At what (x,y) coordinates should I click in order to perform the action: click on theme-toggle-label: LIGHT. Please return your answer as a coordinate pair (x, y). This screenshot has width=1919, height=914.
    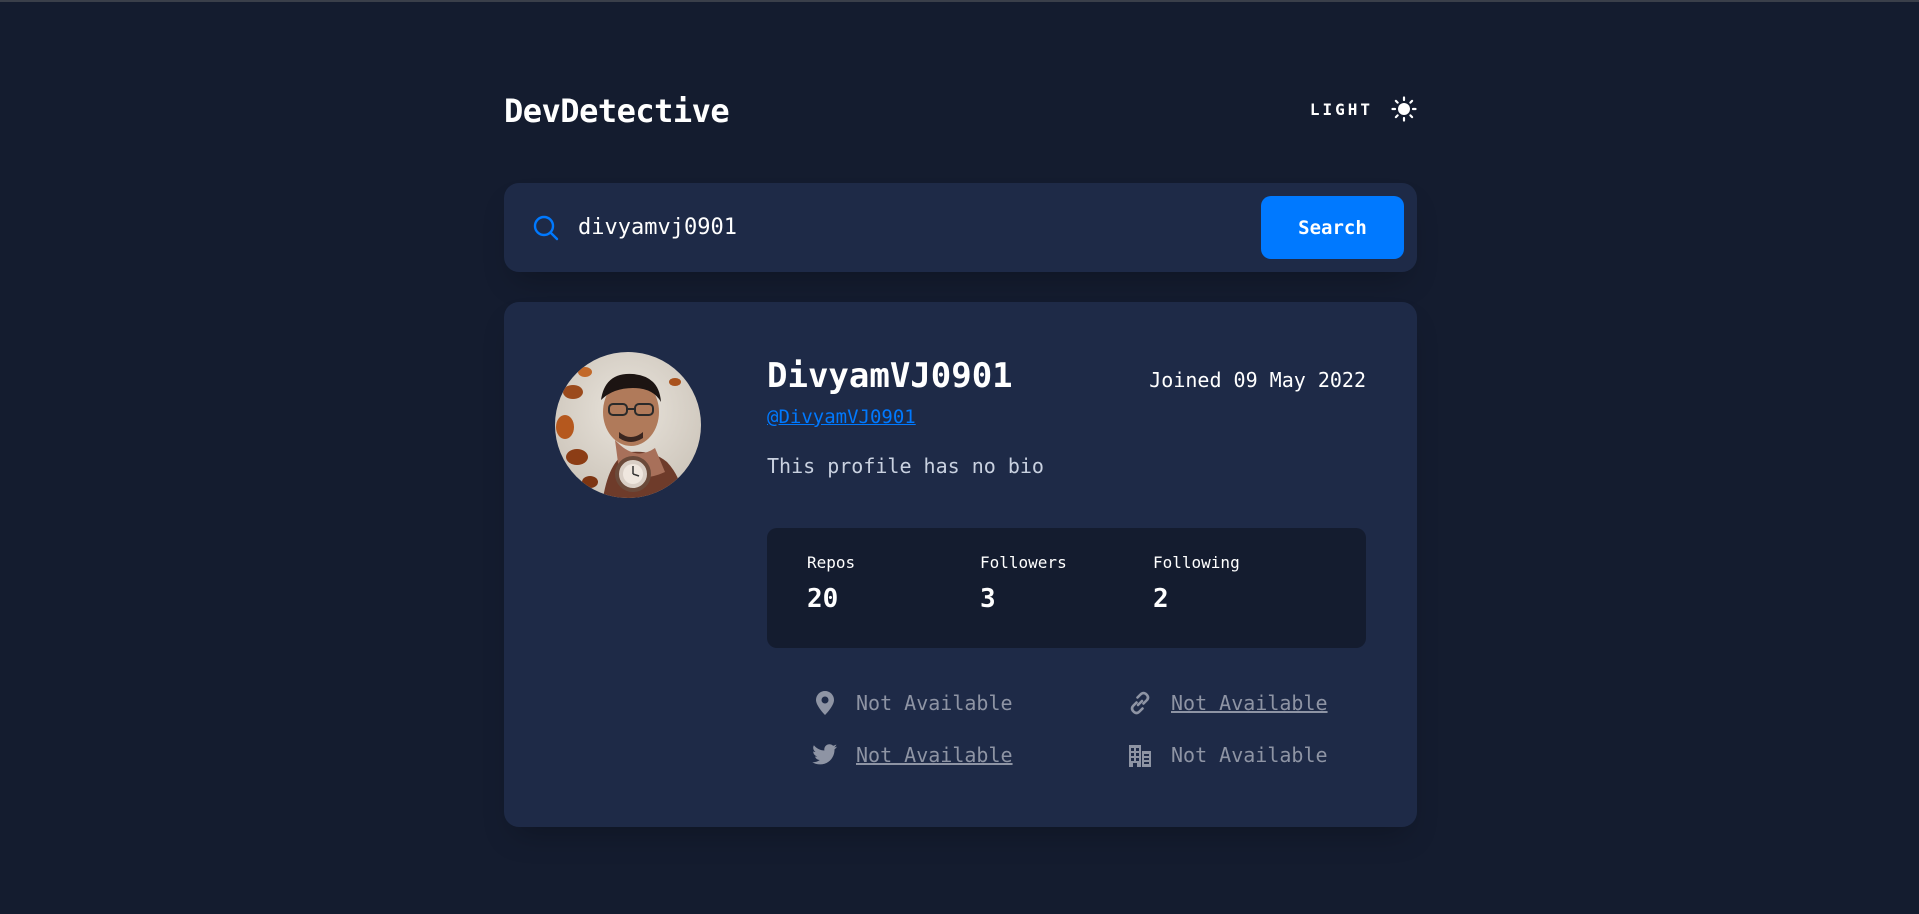
    Looking at the image, I should click on (1341, 109).